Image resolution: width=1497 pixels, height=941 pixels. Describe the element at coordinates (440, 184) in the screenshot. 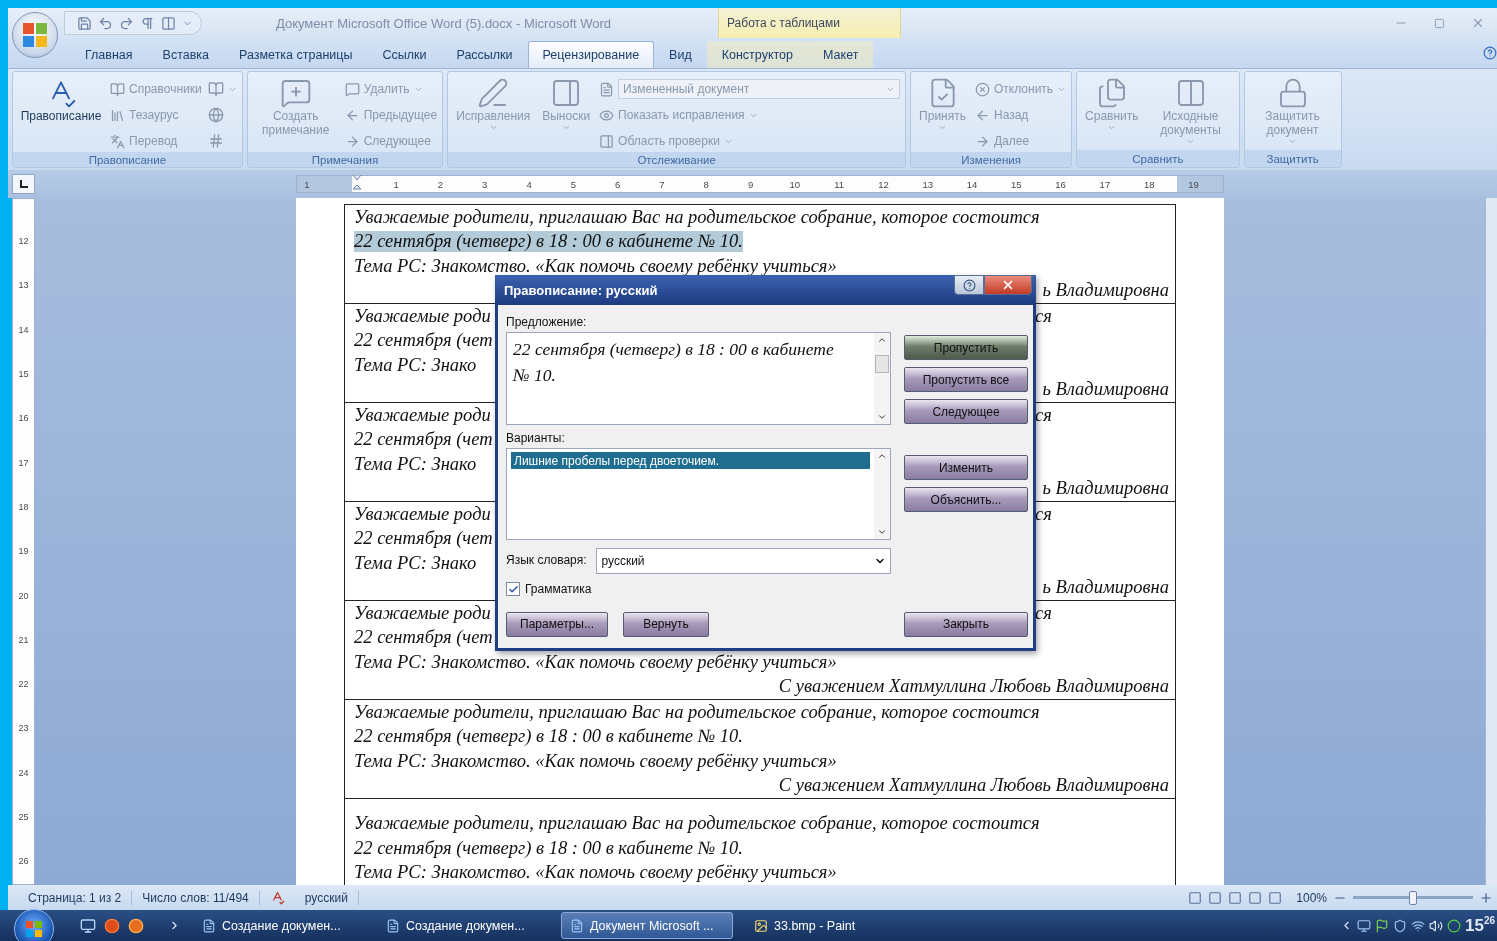

I see `ruler-number: 2` at that location.